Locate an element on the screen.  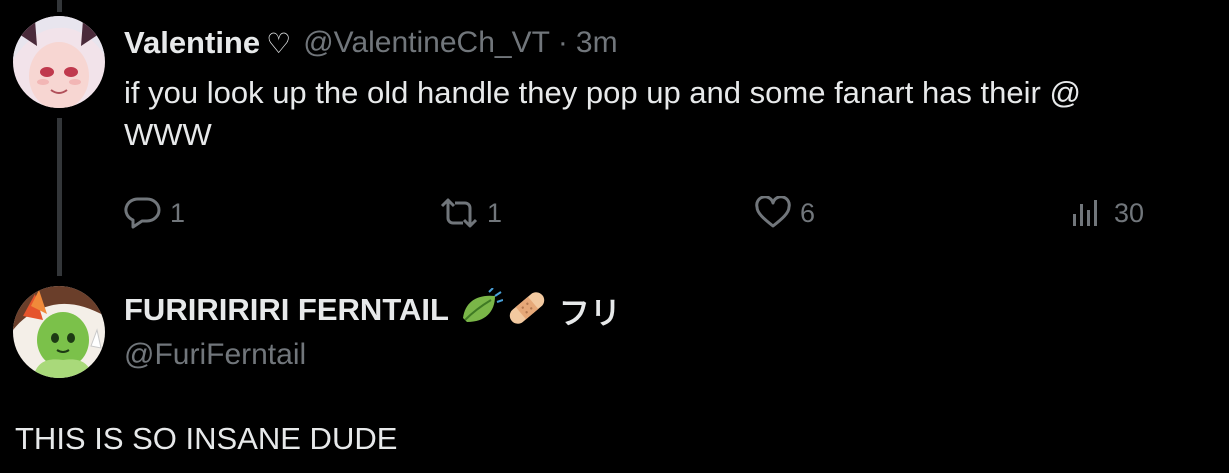
repost-icon is located at coordinates (459, 213).